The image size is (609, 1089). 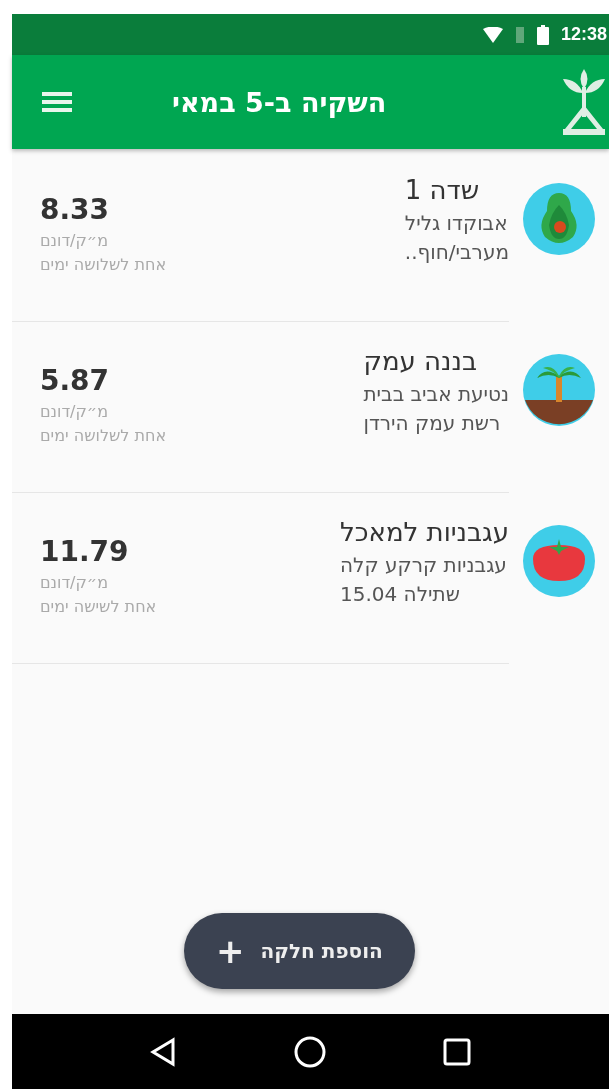 What do you see at coordinates (424, 532) in the screenshot?
I see `field-name: עגבניות למאכל` at bounding box center [424, 532].